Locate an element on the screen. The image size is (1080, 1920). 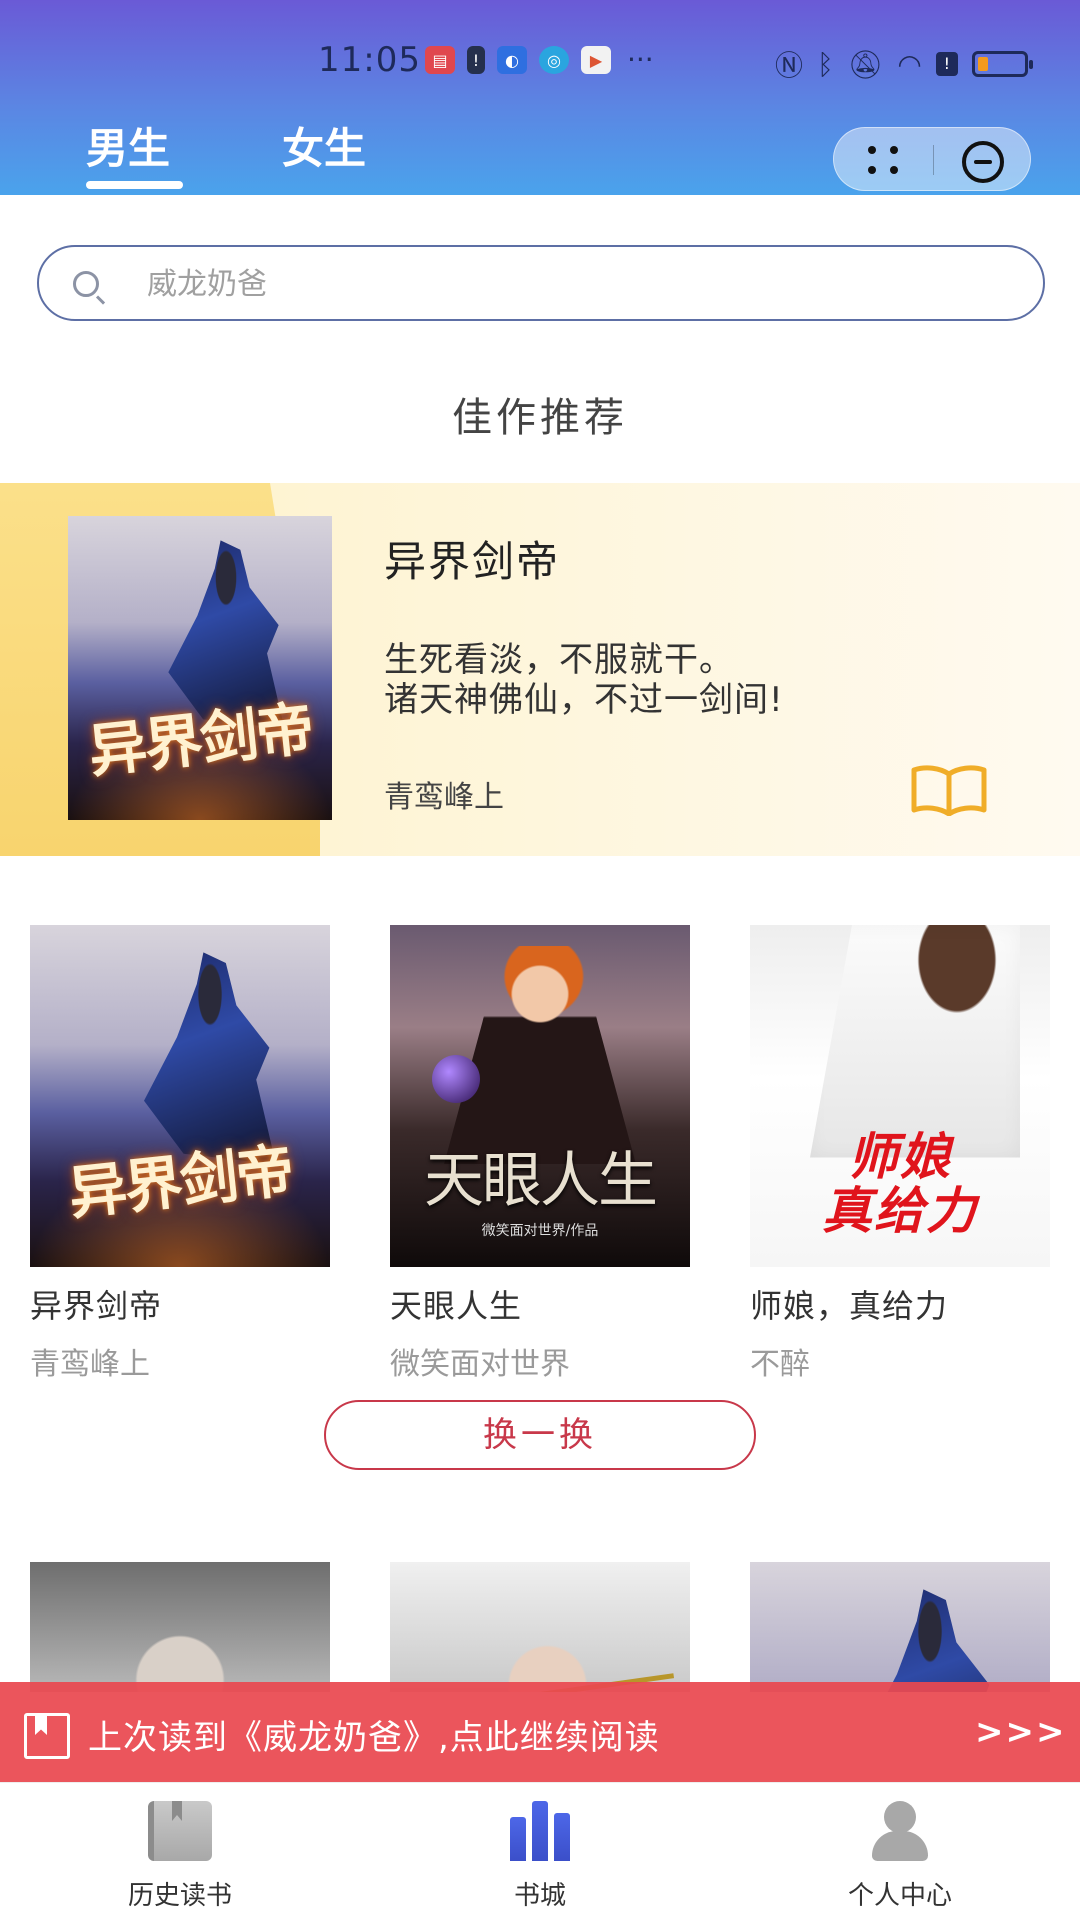
video-app-icon: ▶ is located at coordinates (596, 60).